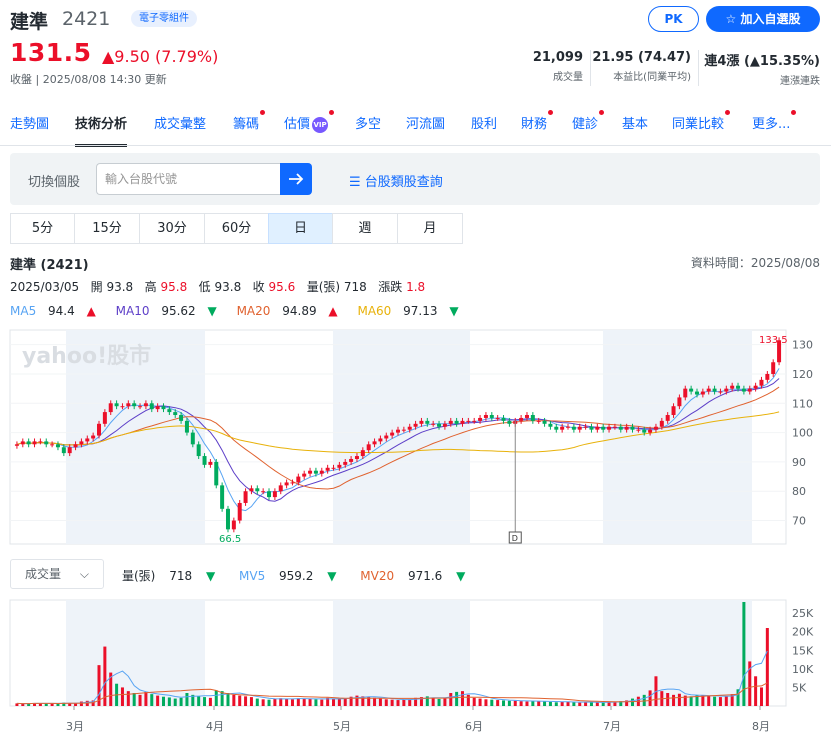 The image size is (831, 752). What do you see at coordinates (164, 18) in the screenshot?
I see `category-badge: 電子零組件` at bounding box center [164, 18].